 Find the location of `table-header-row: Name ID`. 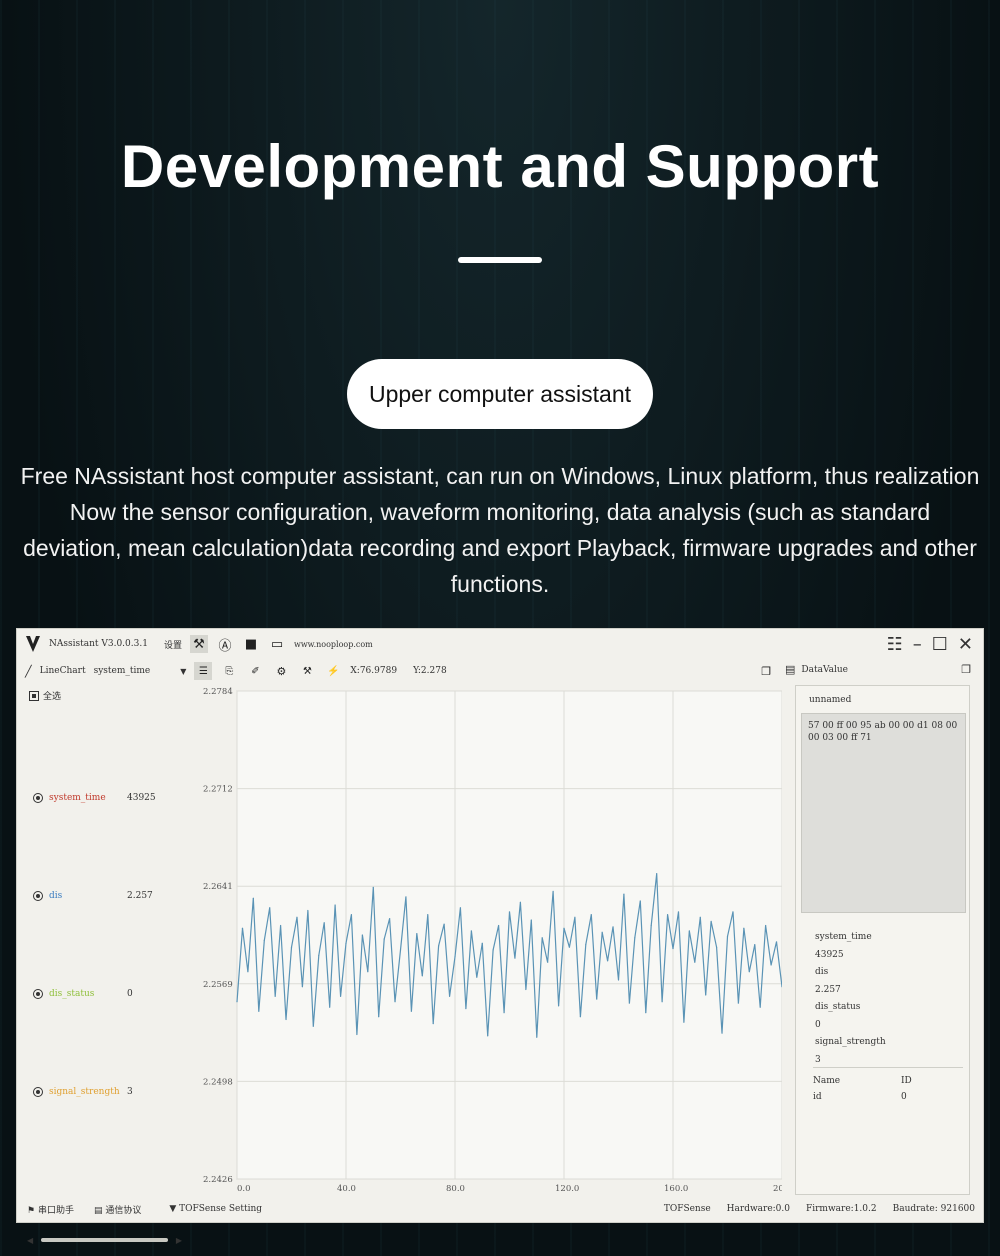

table-header-row: Name ID is located at coordinates (888, 1081).